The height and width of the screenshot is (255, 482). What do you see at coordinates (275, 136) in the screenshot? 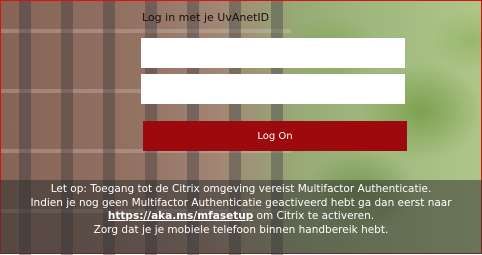
I see `logon-button: Log On` at bounding box center [275, 136].